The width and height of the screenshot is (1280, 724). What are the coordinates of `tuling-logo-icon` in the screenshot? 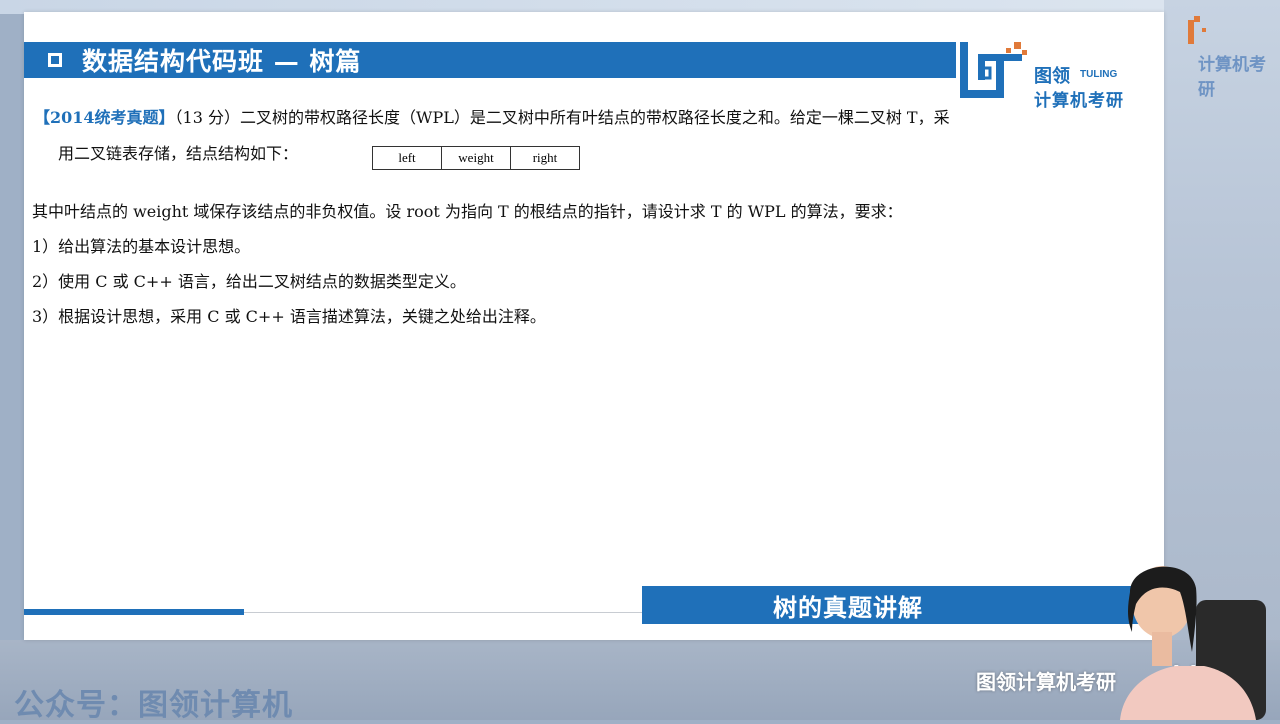 It's located at (993, 70).